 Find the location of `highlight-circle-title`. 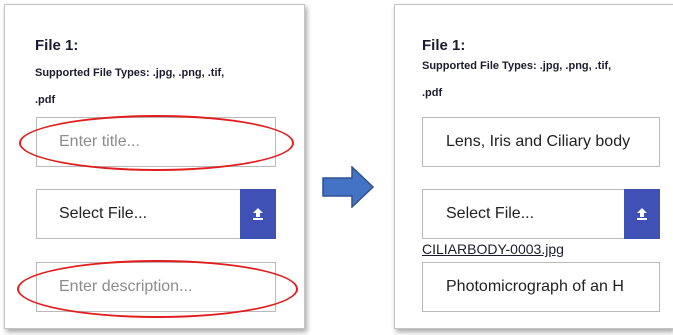

highlight-circle-title is located at coordinates (156, 143).